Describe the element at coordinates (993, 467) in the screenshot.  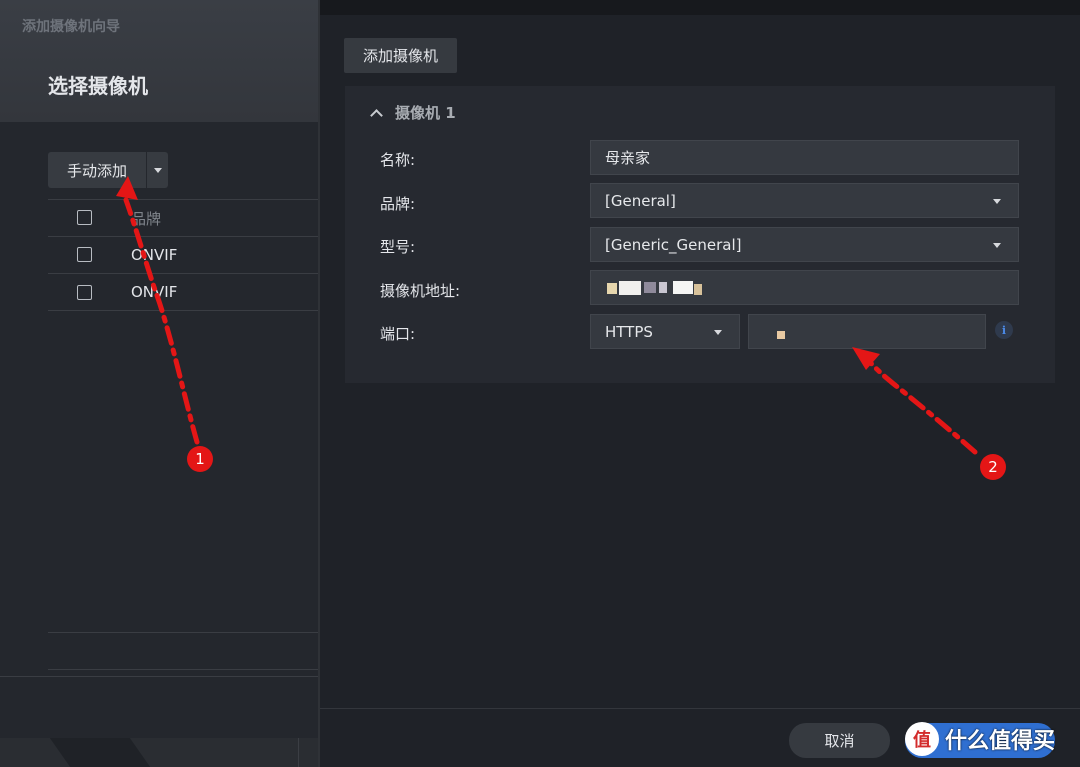
I see `annotation-badge-2: 2` at that location.